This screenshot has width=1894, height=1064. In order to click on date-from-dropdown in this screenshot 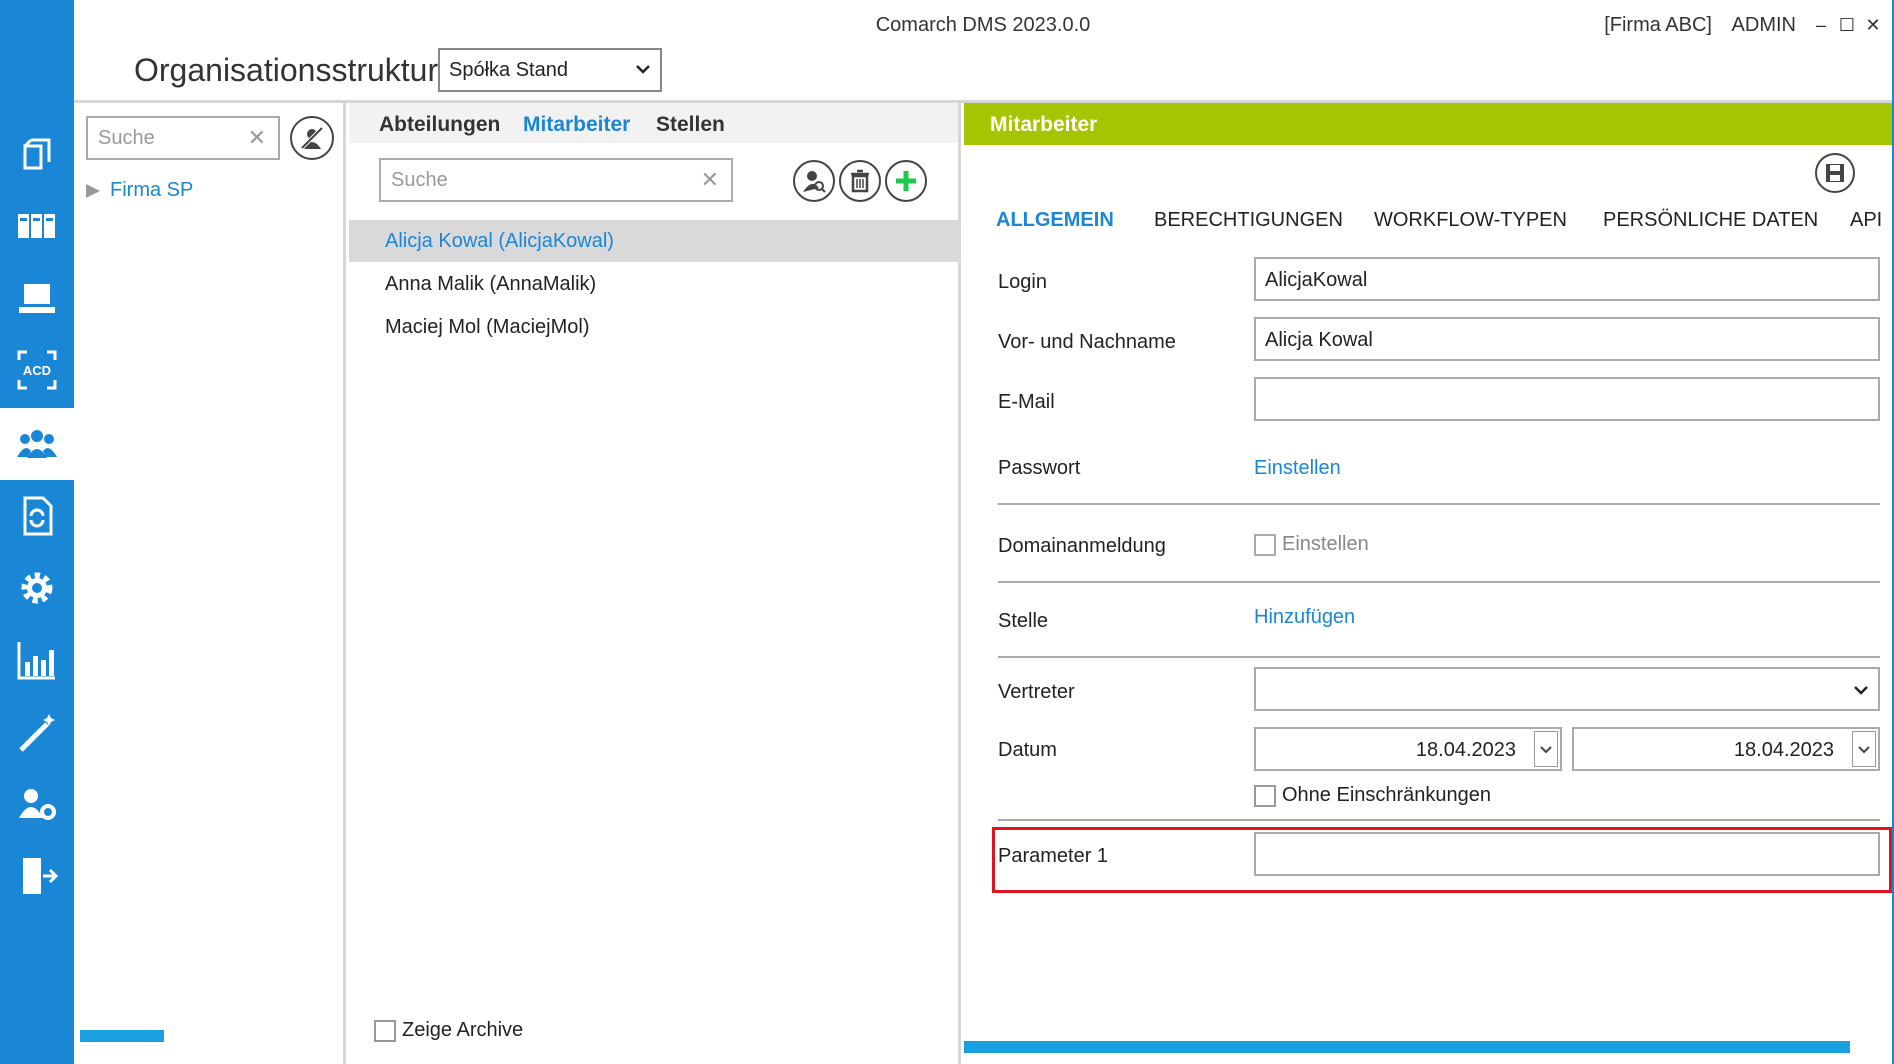, I will do `click(1546, 749)`.